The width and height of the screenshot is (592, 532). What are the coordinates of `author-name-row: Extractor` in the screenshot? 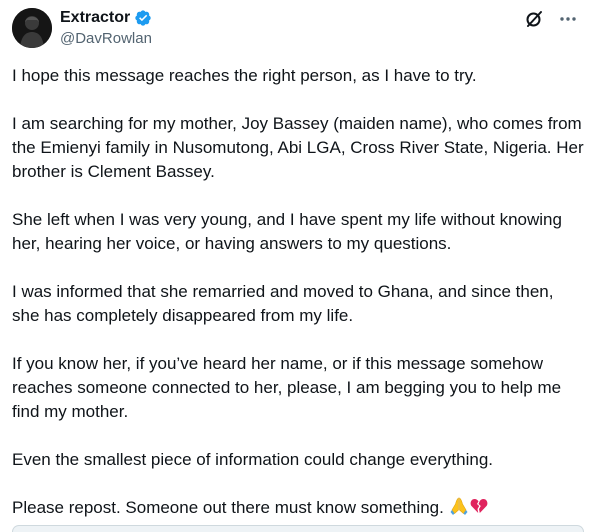 It's located at (106, 18).